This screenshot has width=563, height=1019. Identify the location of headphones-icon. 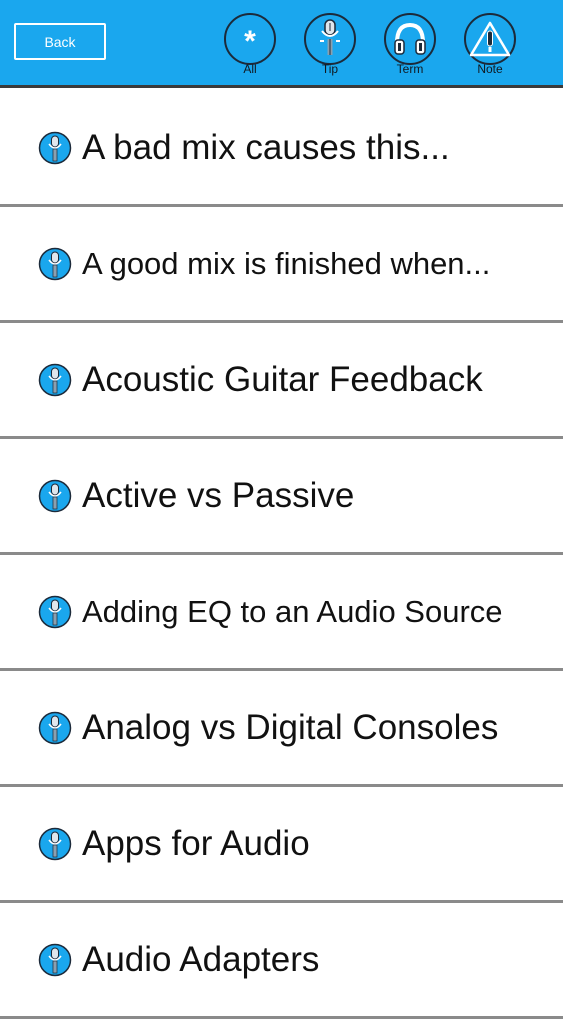
(410, 39).